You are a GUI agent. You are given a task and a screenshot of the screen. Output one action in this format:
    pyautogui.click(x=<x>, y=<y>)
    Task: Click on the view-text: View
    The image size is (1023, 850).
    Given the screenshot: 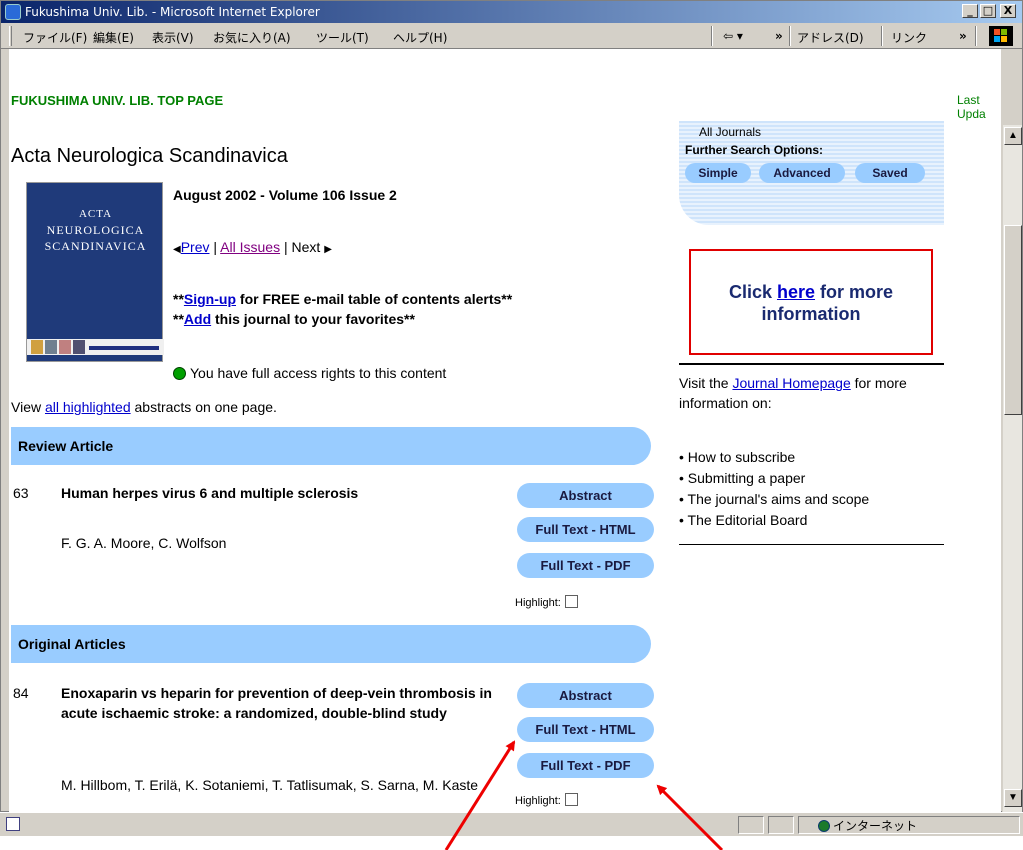 What is the action you would take?
    pyautogui.click(x=28, y=407)
    